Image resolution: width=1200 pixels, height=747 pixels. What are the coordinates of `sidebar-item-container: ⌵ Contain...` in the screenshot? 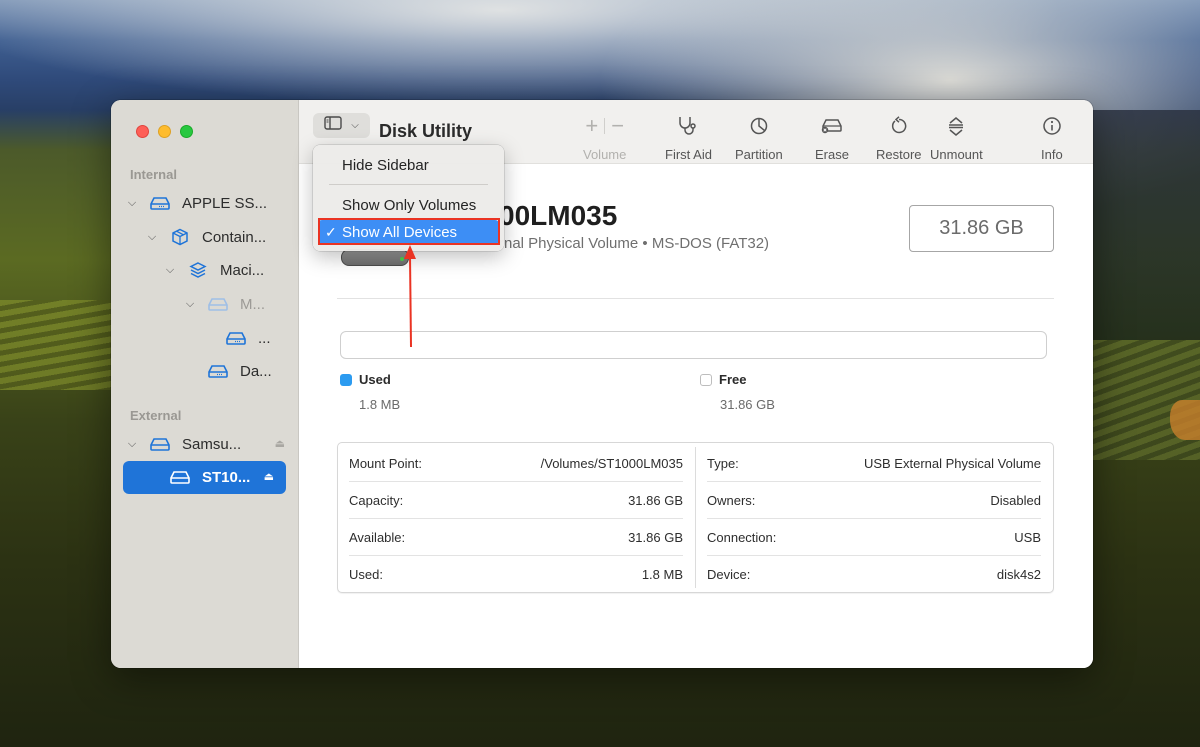 It's located at (205, 237).